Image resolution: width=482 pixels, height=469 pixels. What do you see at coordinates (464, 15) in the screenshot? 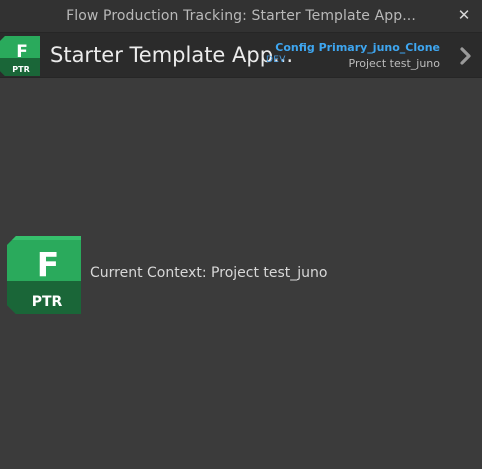
I see `close-icon: ✕` at bounding box center [464, 15].